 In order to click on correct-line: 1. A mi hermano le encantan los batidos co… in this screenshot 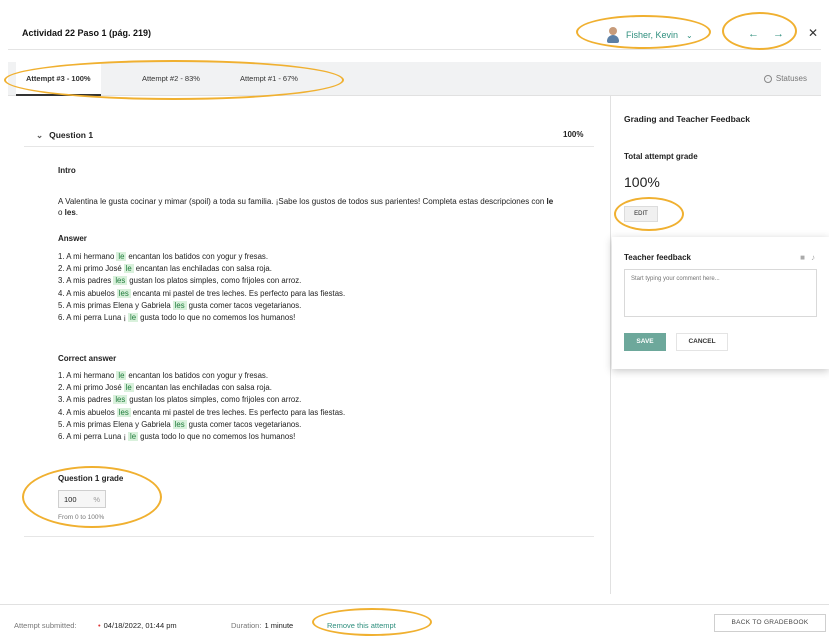, I will do `click(163, 375)`.